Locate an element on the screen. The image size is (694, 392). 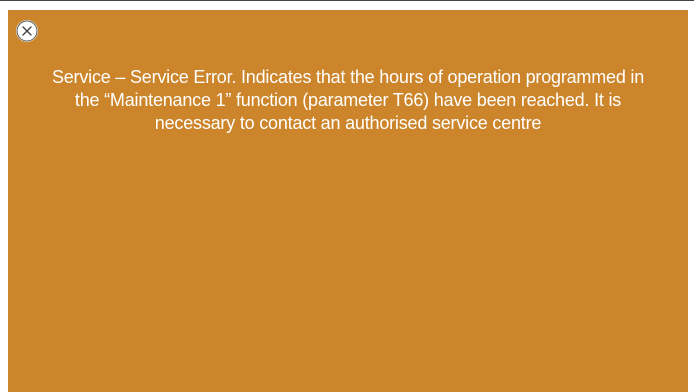
close-icon is located at coordinates (27, 31).